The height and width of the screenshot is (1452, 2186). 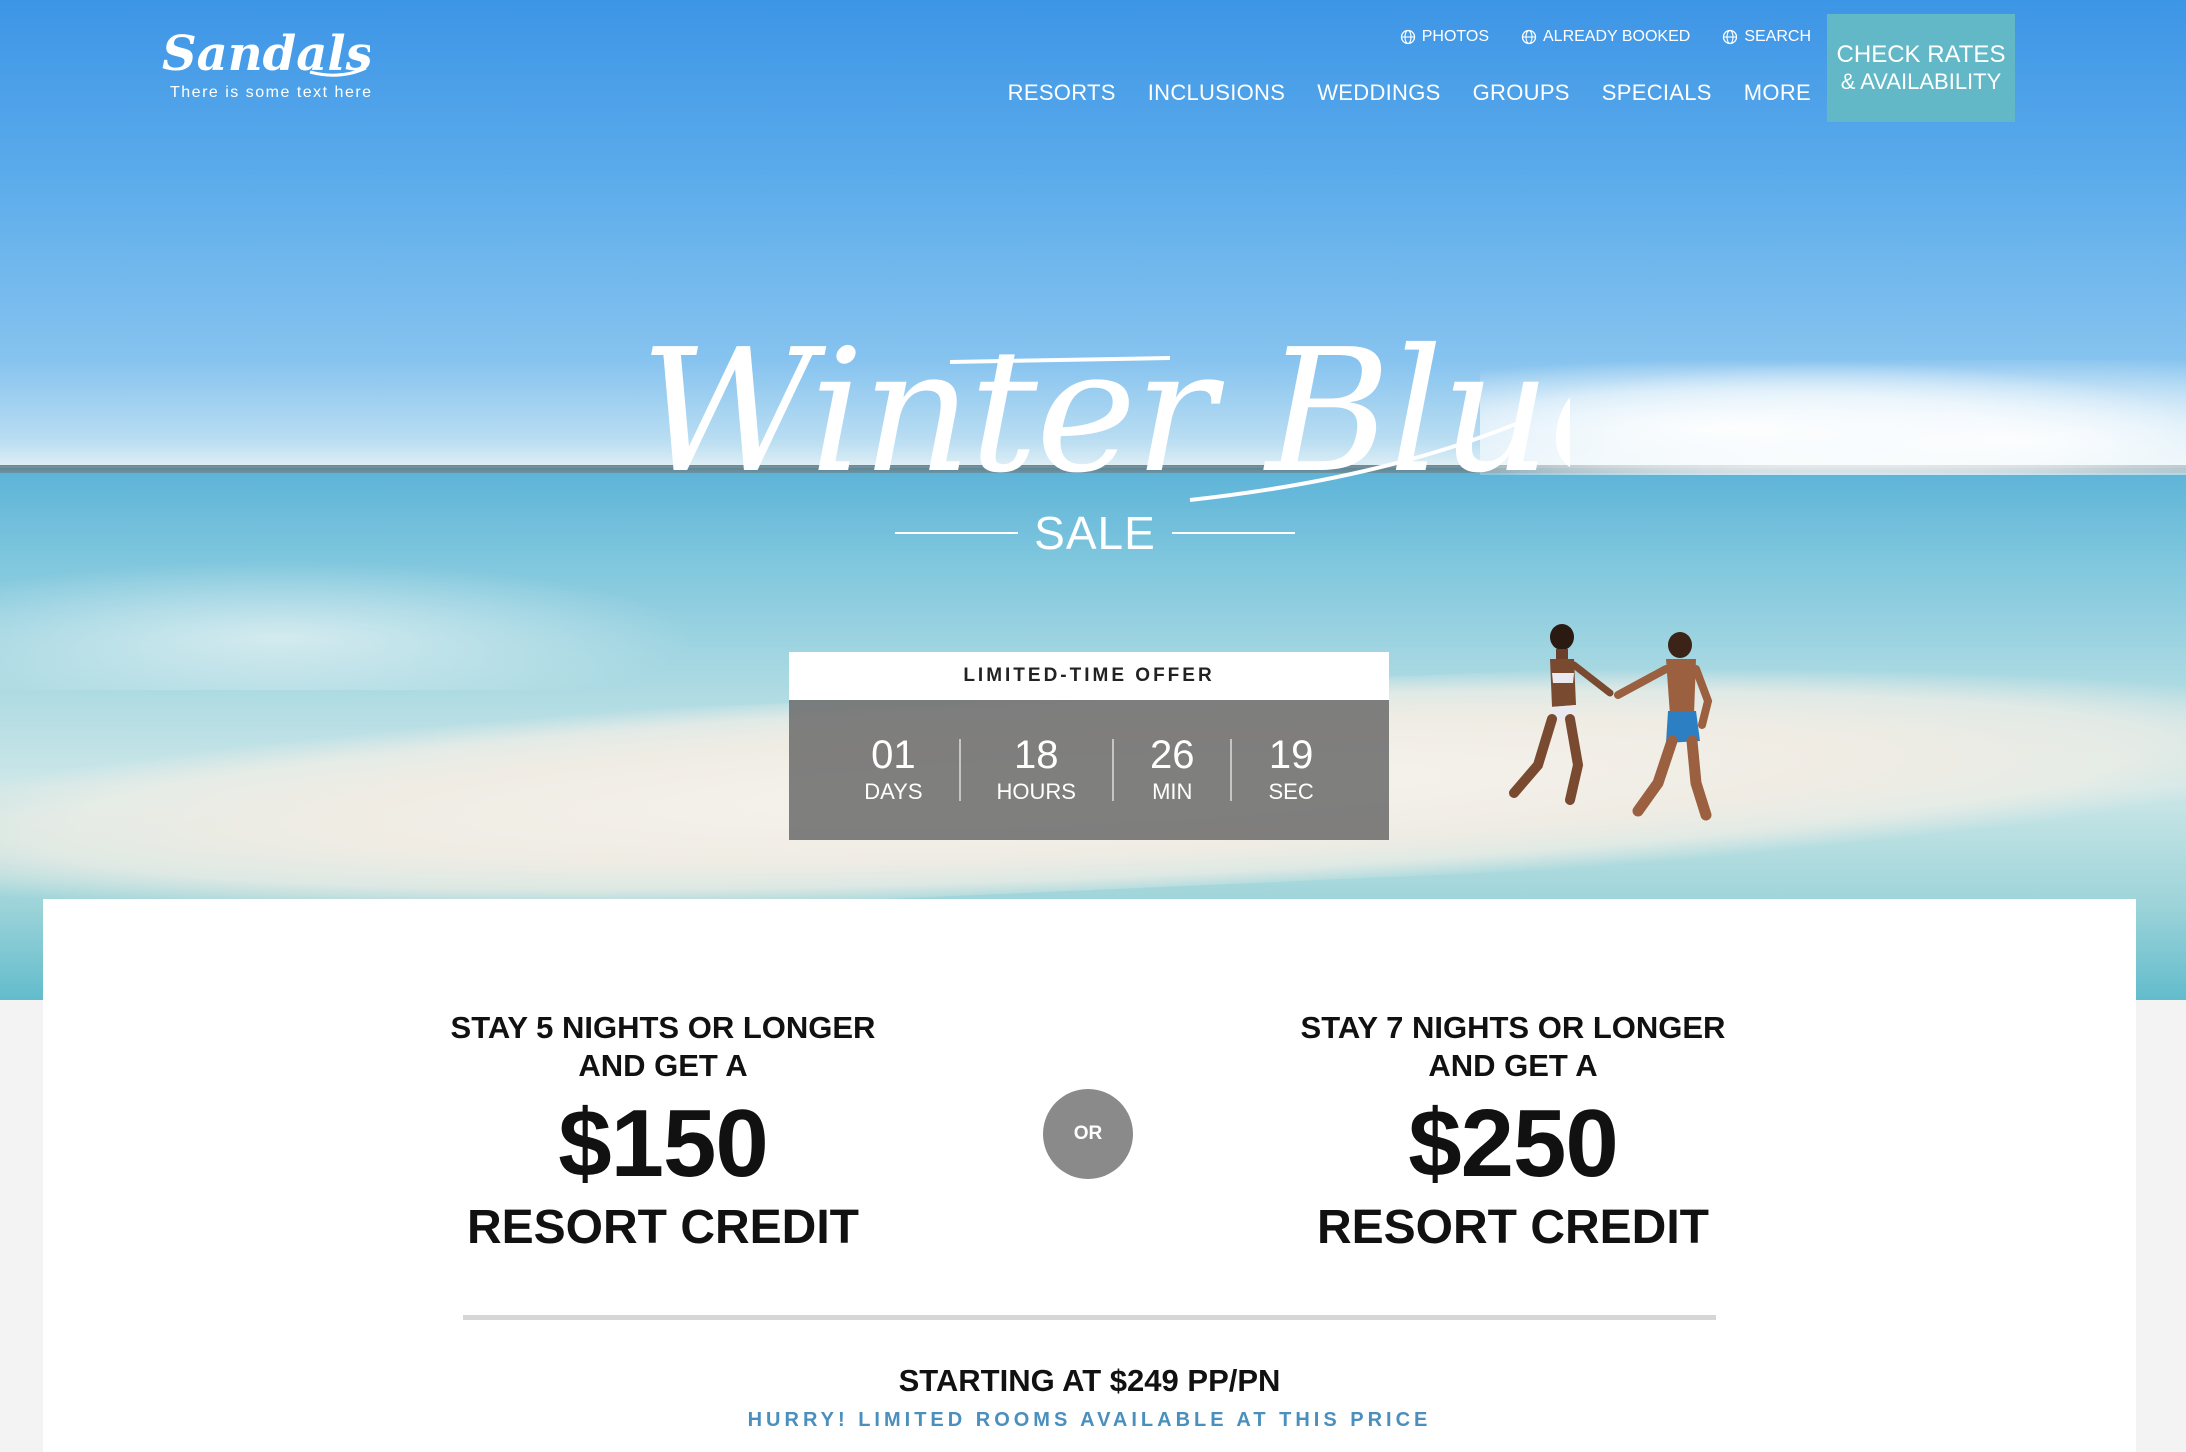 I want to click on countdown-hours: 18 HOURS, so click(x=1036, y=770).